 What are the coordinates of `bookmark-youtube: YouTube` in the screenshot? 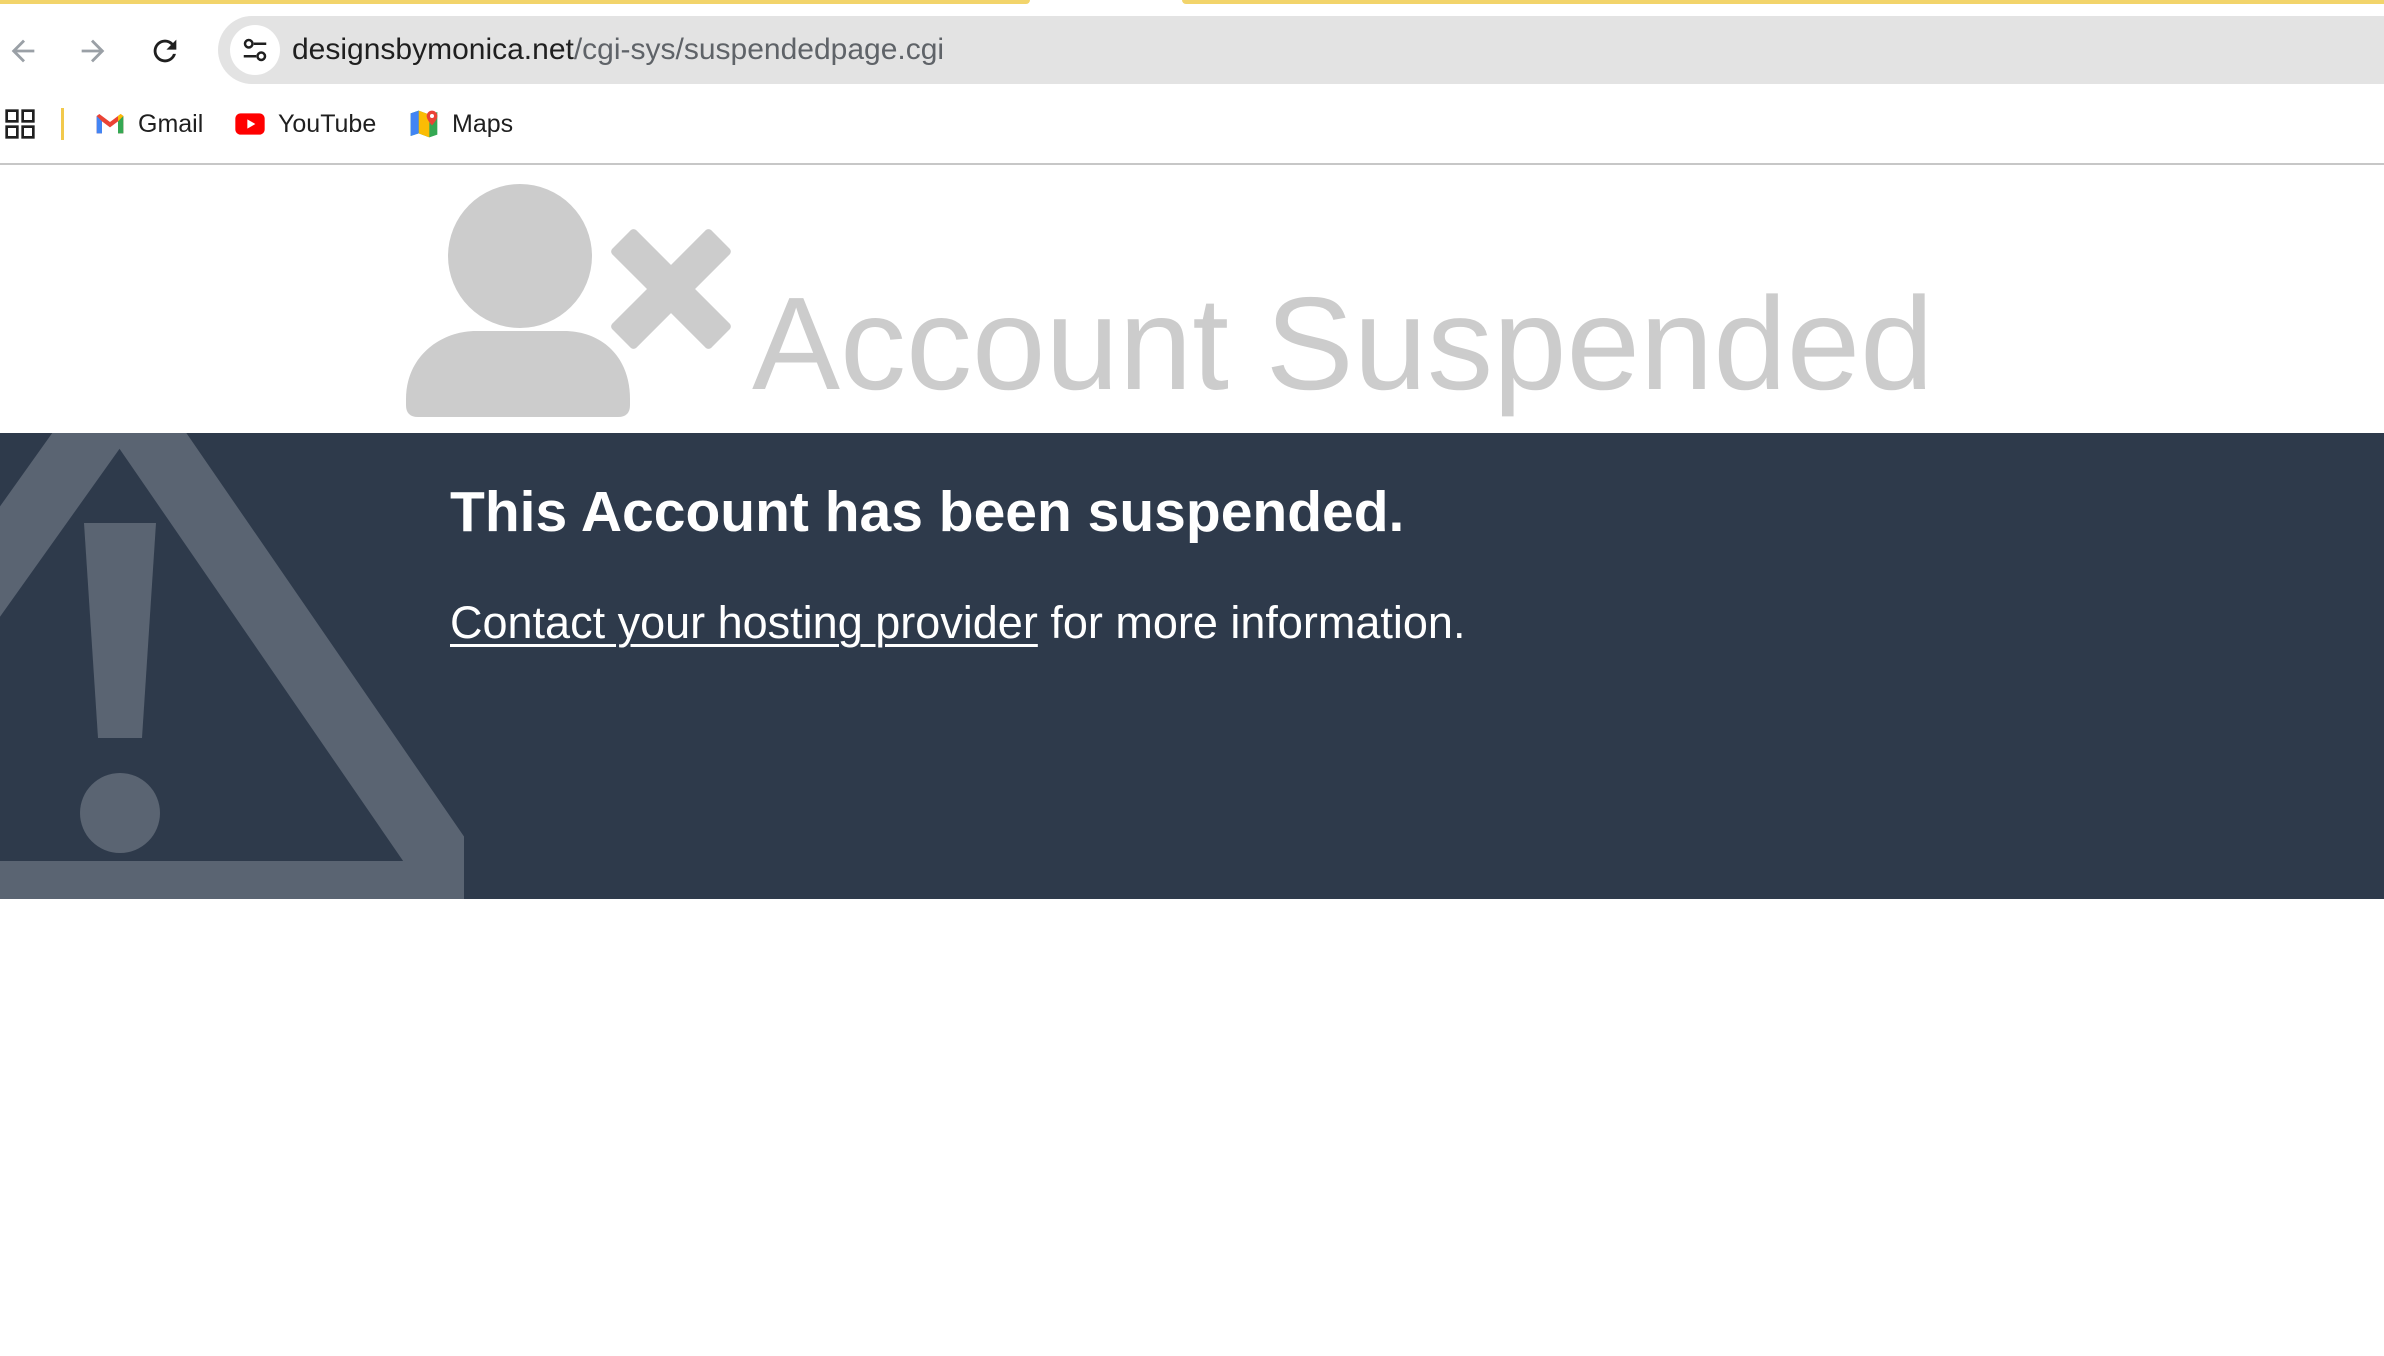 It's located at (305, 124).